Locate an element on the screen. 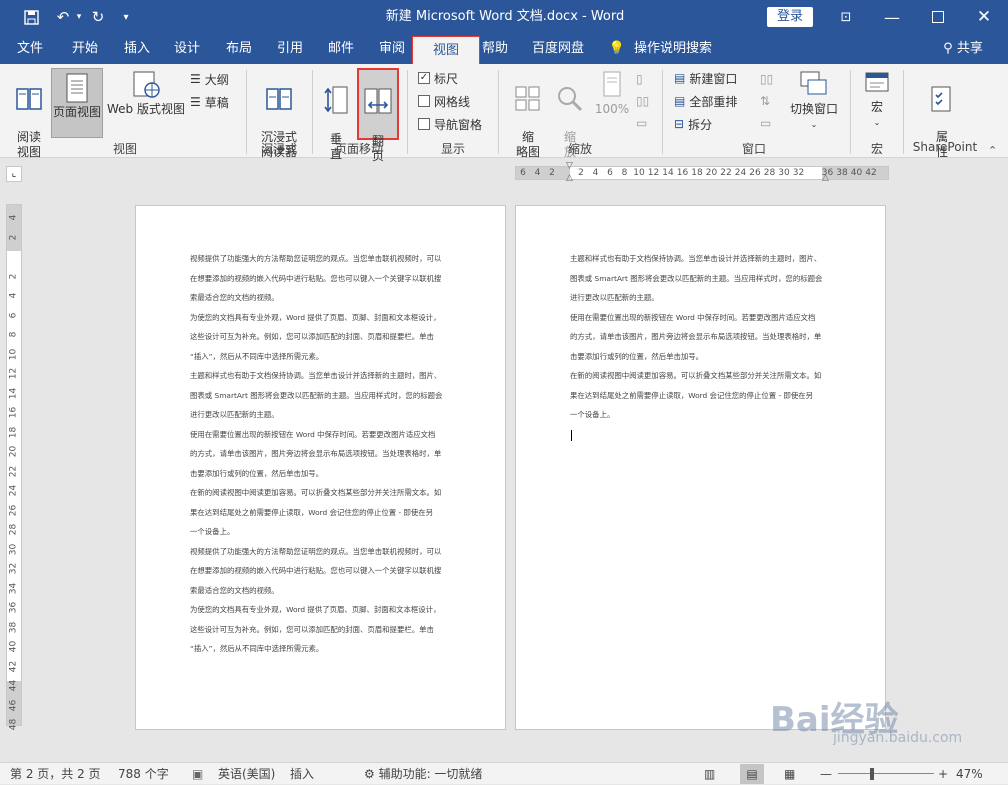  close-icon: ✕ is located at coordinates (984, 17).